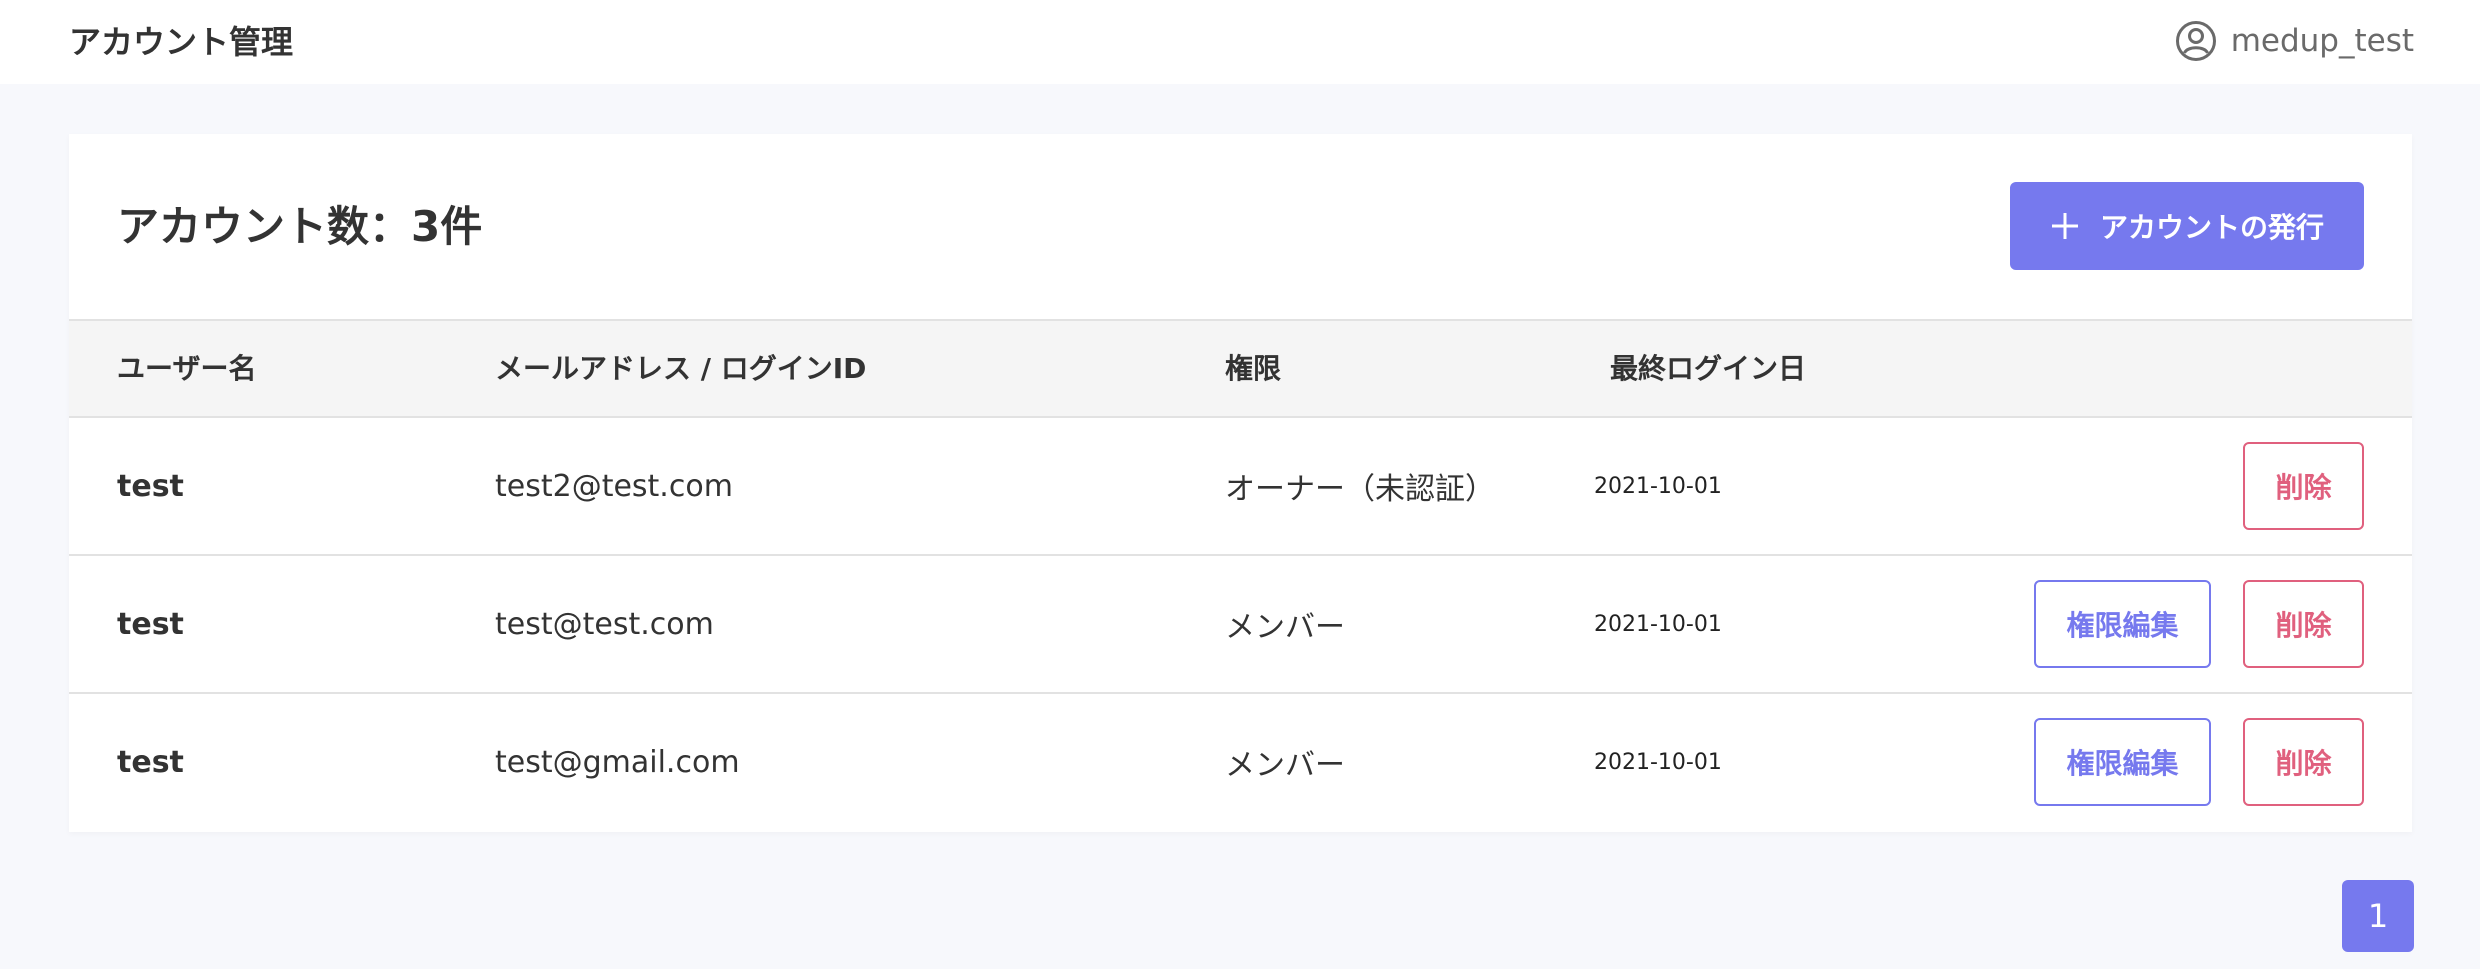 This screenshot has width=2480, height=969. What do you see at coordinates (1240, 42) in the screenshot?
I see `top-bar: アカウント管理 medup_test` at bounding box center [1240, 42].